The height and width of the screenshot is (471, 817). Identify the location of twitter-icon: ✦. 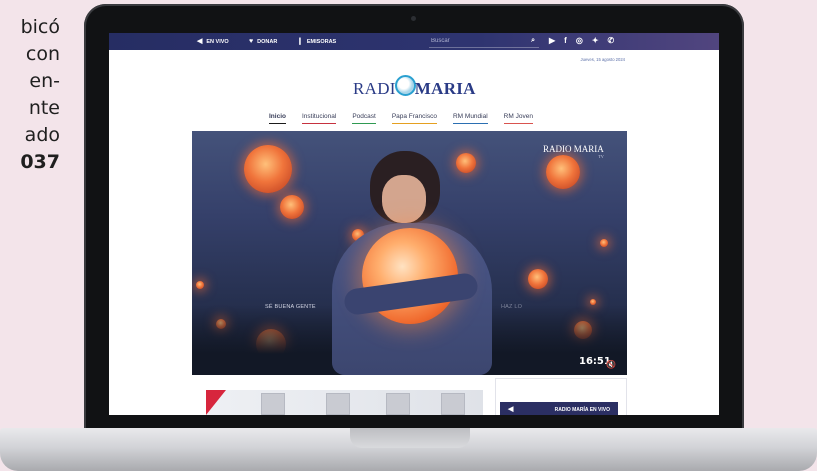
(595, 40).